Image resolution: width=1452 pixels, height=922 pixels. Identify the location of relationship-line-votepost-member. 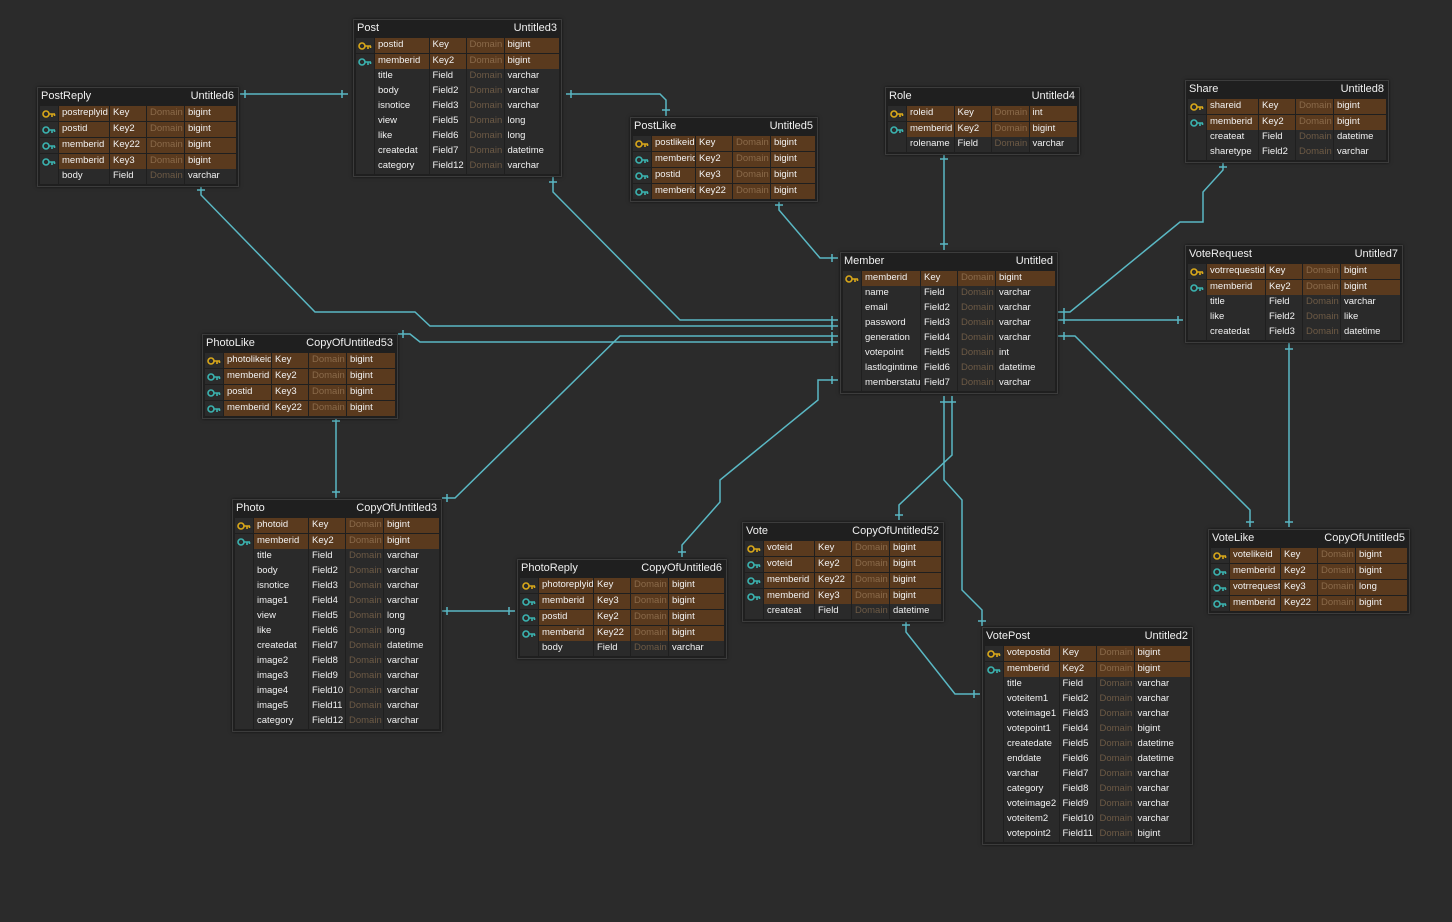
(963, 511).